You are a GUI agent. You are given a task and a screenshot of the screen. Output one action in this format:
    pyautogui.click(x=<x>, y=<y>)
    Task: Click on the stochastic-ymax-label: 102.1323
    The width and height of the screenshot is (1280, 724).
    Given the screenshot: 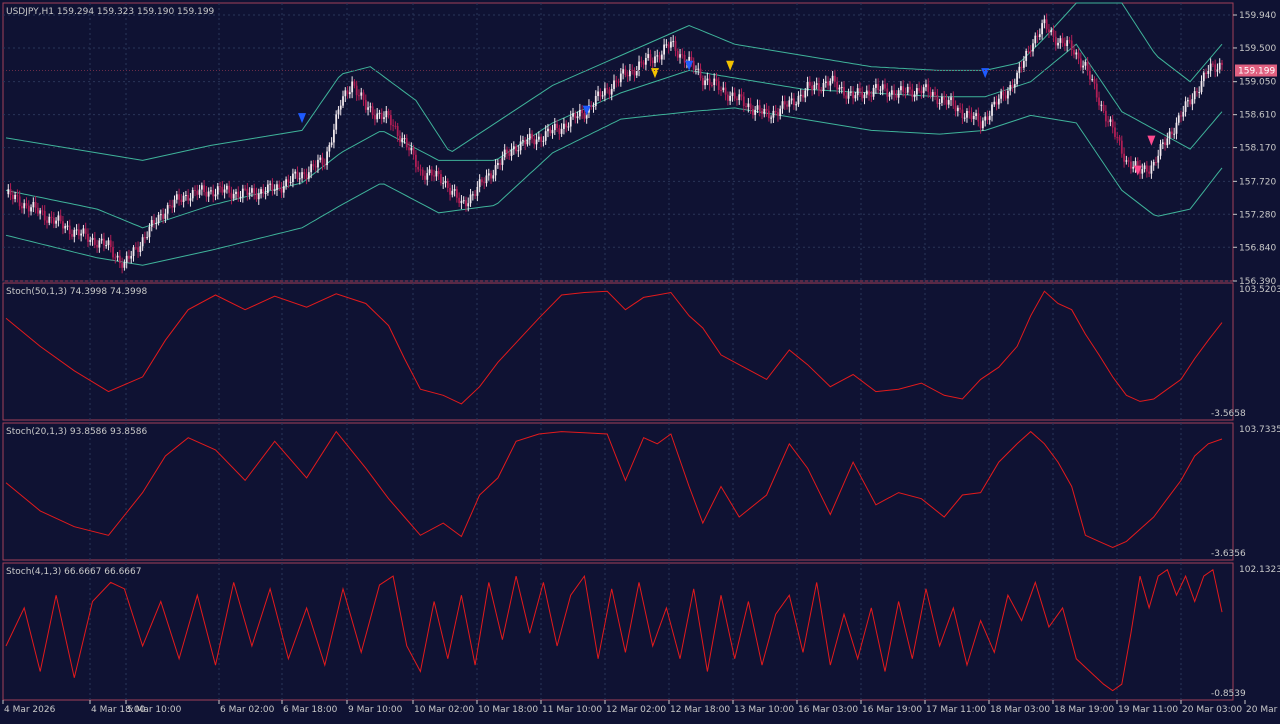 What is the action you would take?
    pyautogui.click(x=1259, y=570)
    